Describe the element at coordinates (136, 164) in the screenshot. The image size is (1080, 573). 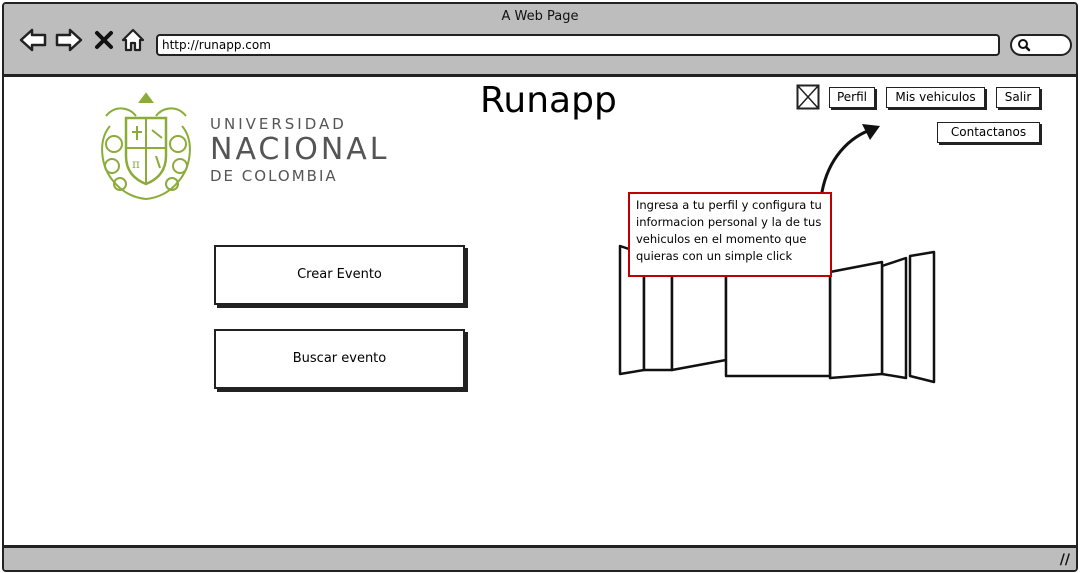
I see `svg-text: π` at that location.